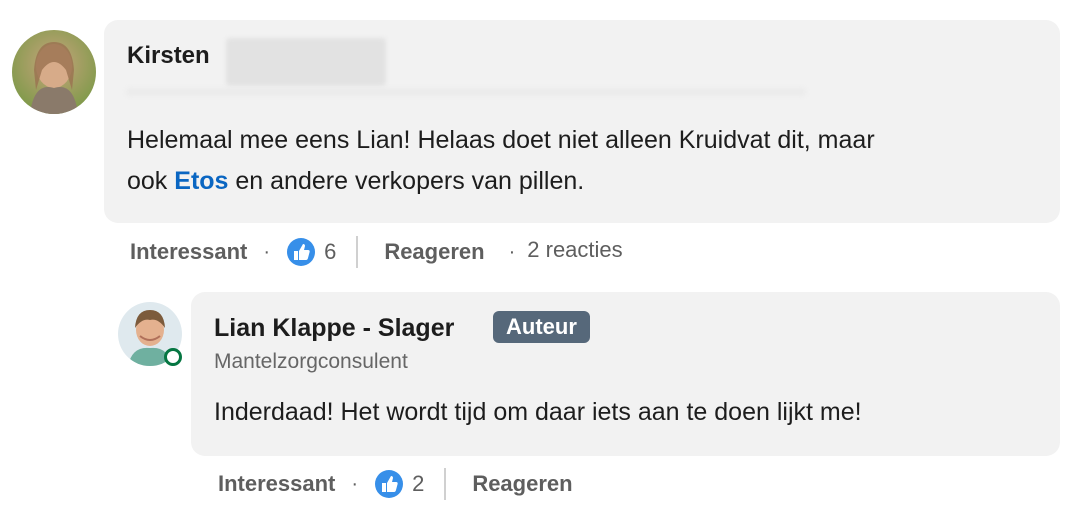 This screenshot has width=1078, height=512. I want to click on comment-line-2-suffix: en andere verkopers van pillen., so click(406, 181).